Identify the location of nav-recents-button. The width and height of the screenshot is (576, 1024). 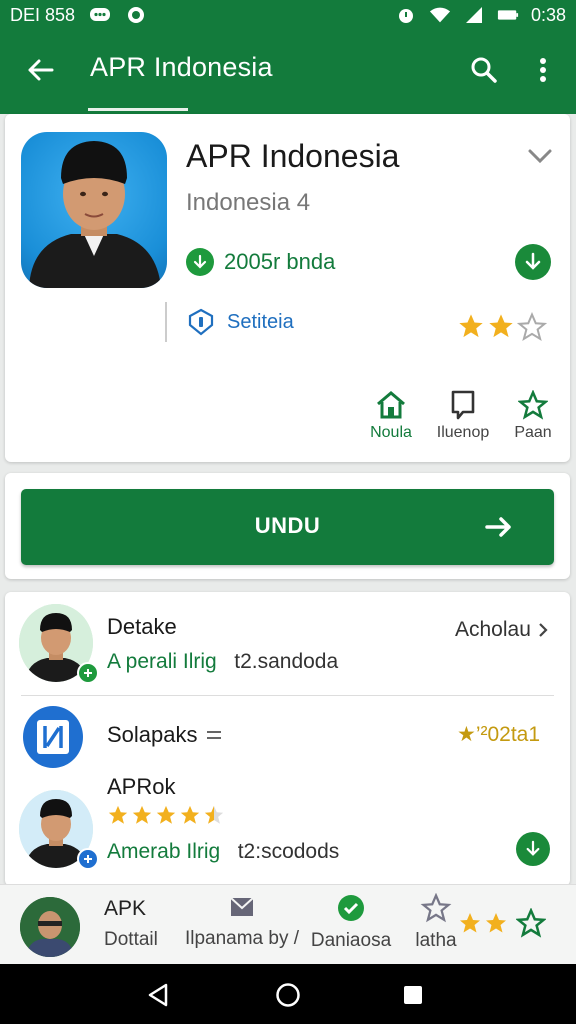
(413, 995).